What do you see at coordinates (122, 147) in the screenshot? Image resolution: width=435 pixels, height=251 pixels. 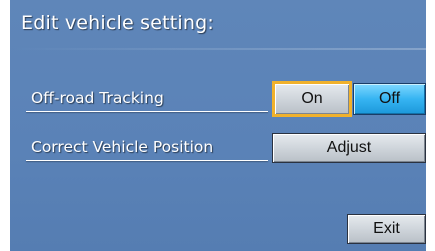 I see `correct-position-label: Correct Vehicle Position` at bounding box center [122, 147].